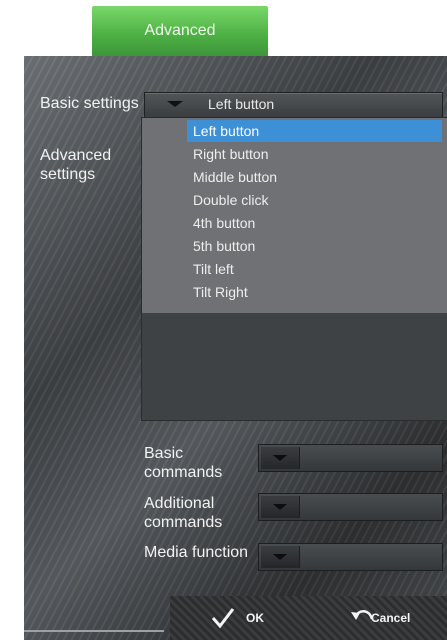  What do you see at coordinates (241, 104) in the screenshot?
I see `button-select-value: Left button` at bounding box center [241, 104].